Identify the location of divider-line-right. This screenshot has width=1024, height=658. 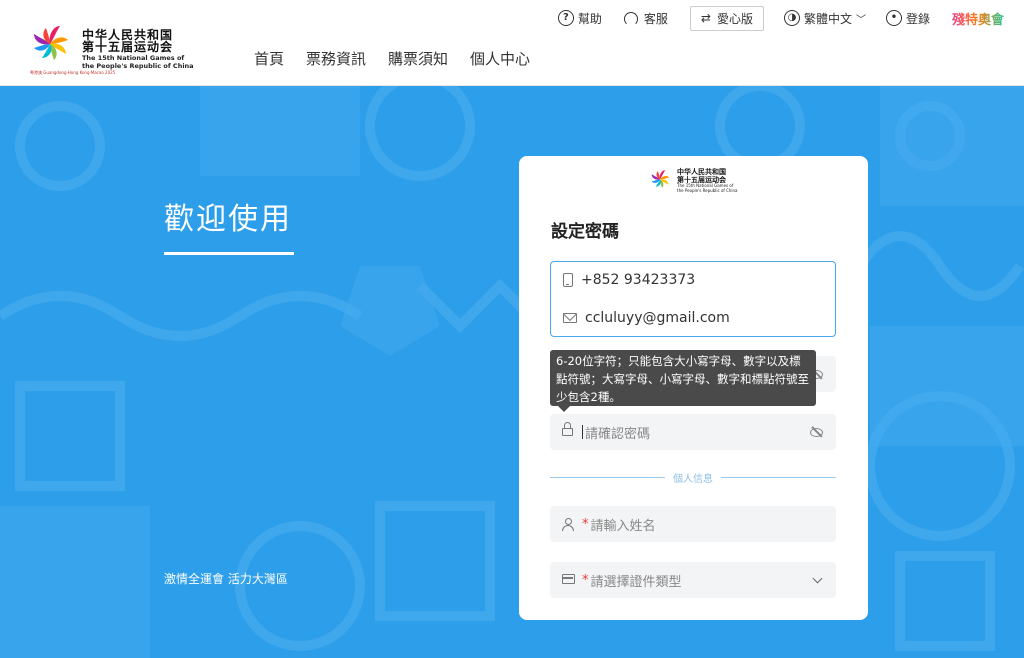
(778, 477).